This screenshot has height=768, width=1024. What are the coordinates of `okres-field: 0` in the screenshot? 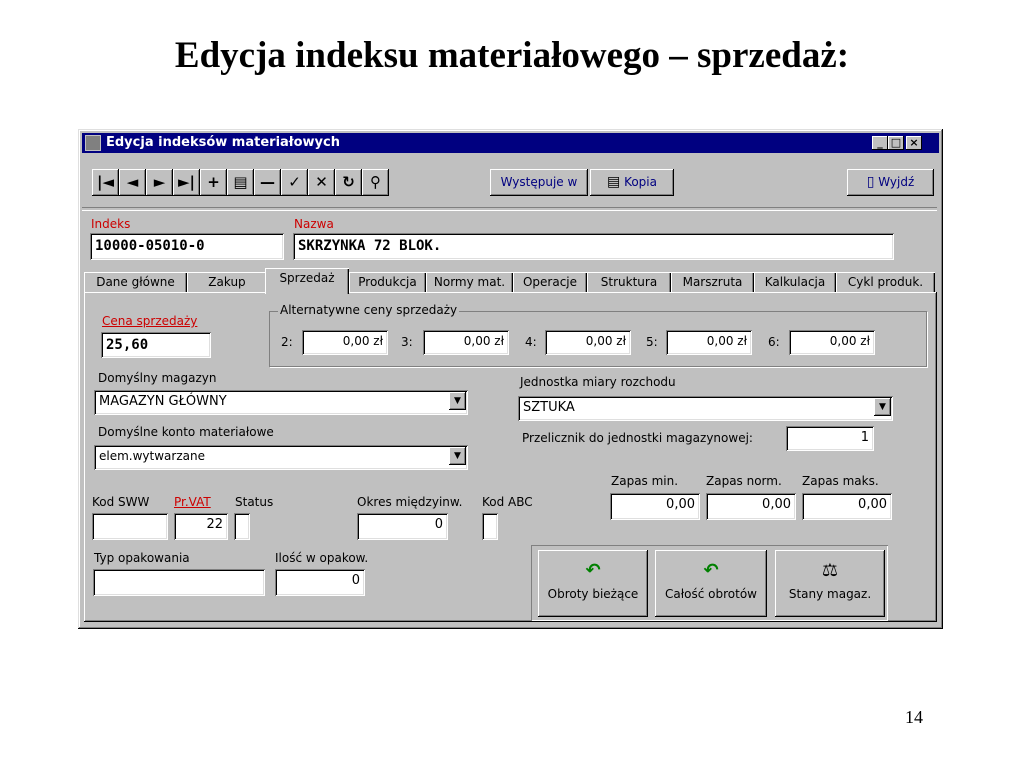 It's located at (402, 526).